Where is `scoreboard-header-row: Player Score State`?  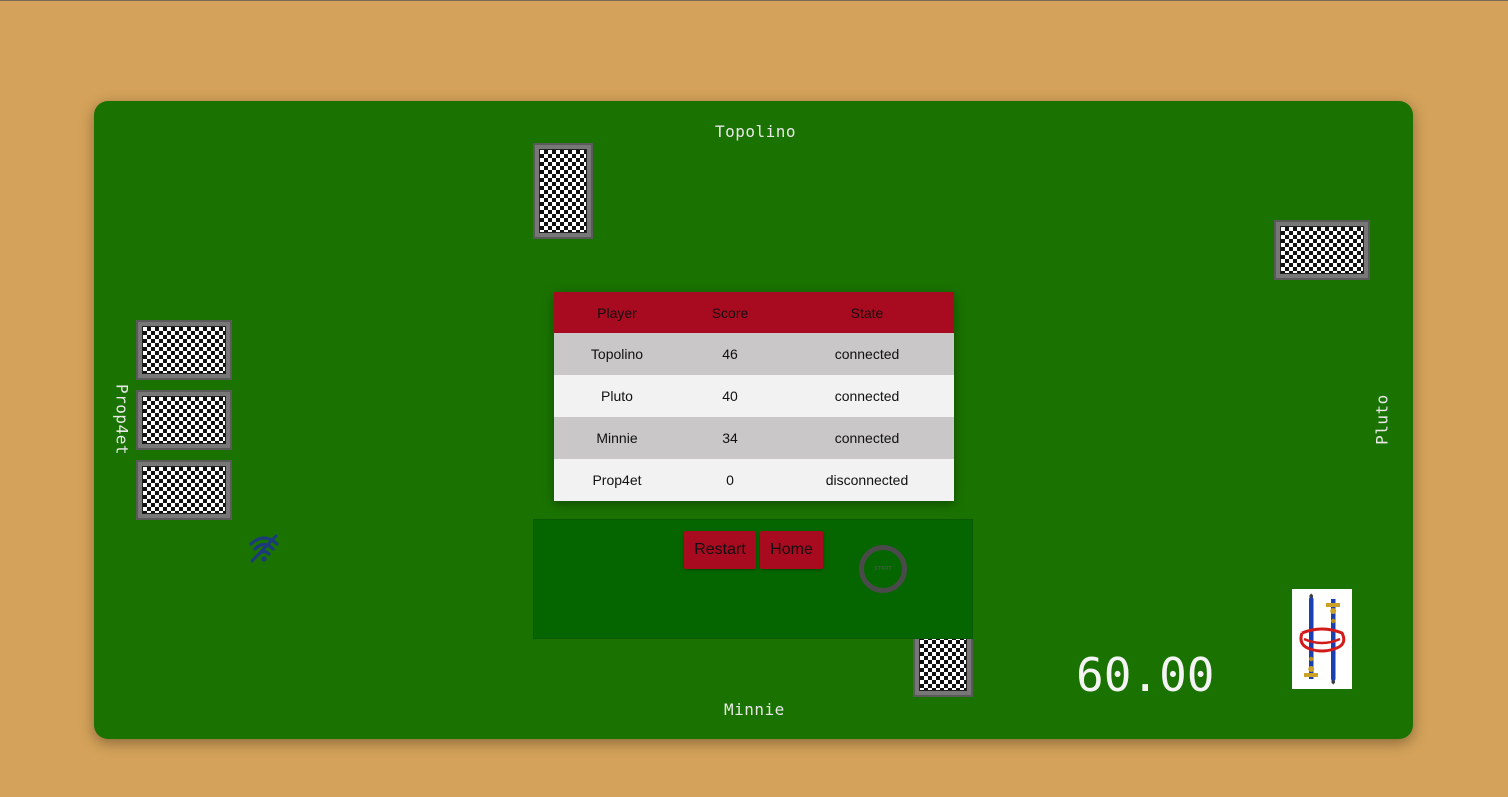 scoreboard-header-row: Player Score State is located at coordinates (754, 312).